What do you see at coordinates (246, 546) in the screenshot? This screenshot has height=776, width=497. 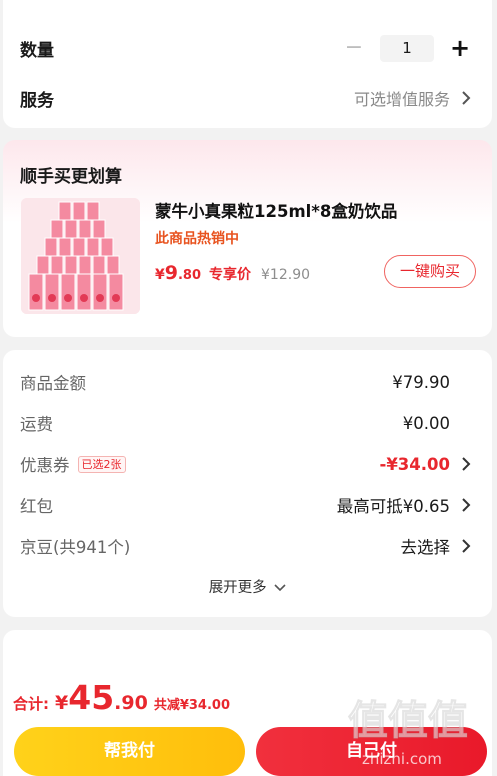 I see `jingdou-row: 京豆(共941个) 去选择` at bounding box center [246, 546].